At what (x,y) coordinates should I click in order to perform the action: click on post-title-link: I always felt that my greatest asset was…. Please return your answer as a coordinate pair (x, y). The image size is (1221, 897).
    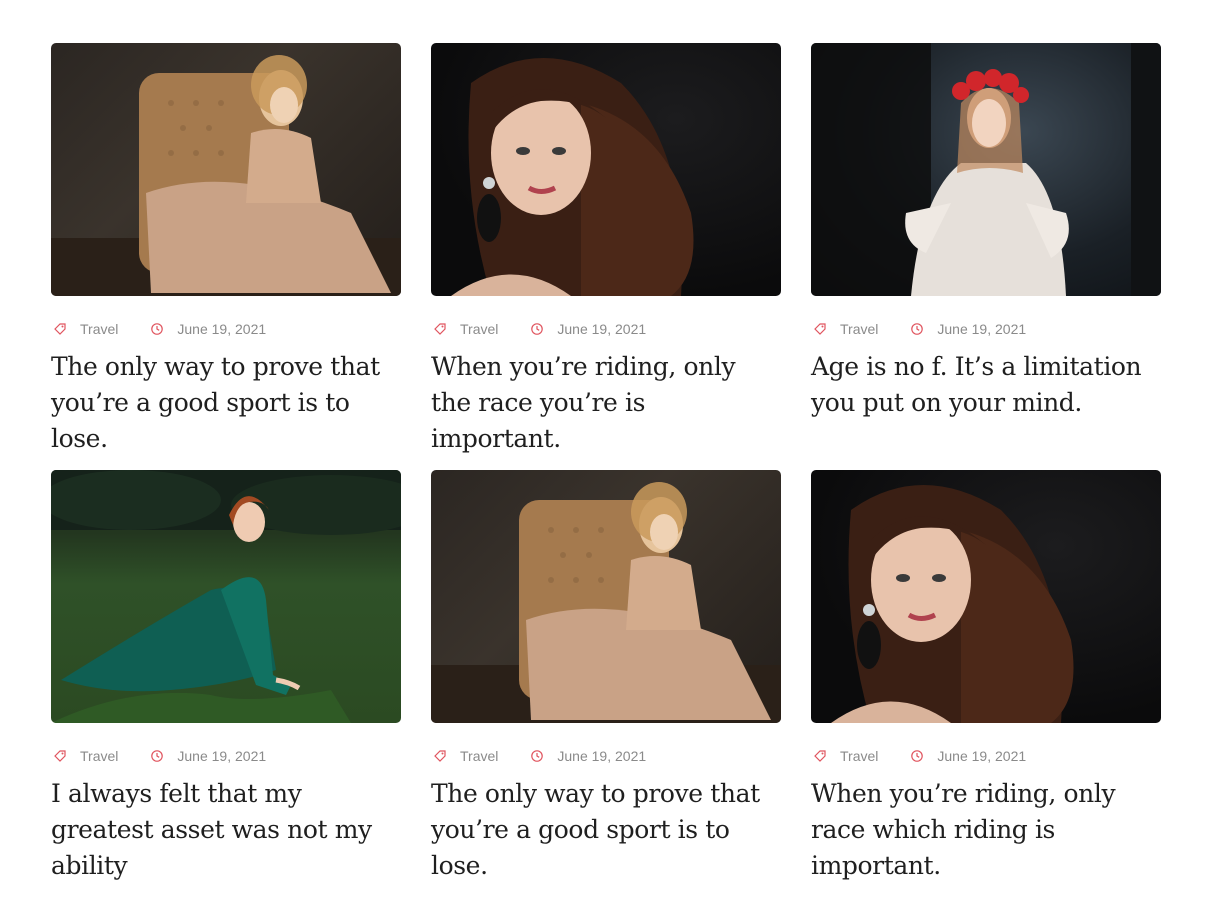
    Looking at the image, I should click on (226, 830).